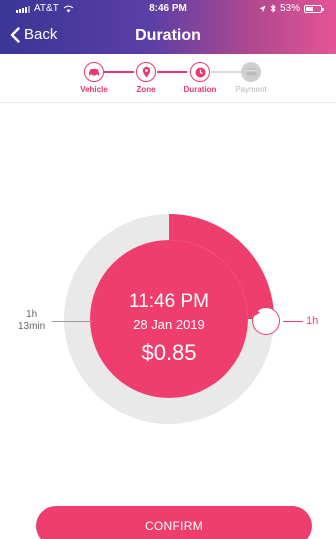  What do you see at coordinates (251, 72) in the screenshot?
I see `card-icon` at bounding box center [251, 72].